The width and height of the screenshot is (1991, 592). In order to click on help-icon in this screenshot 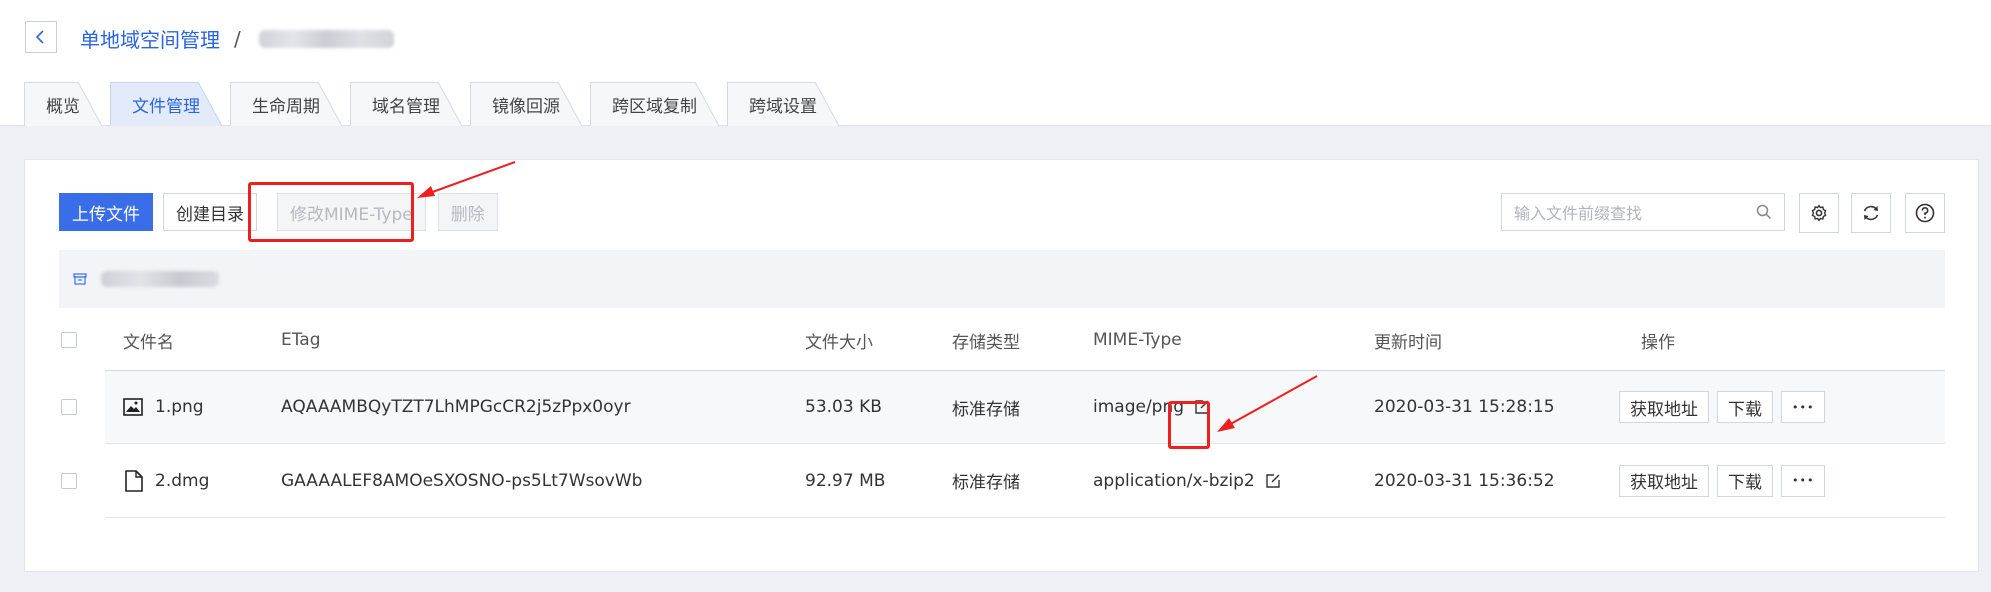, I will do `click(1925, 213)`.